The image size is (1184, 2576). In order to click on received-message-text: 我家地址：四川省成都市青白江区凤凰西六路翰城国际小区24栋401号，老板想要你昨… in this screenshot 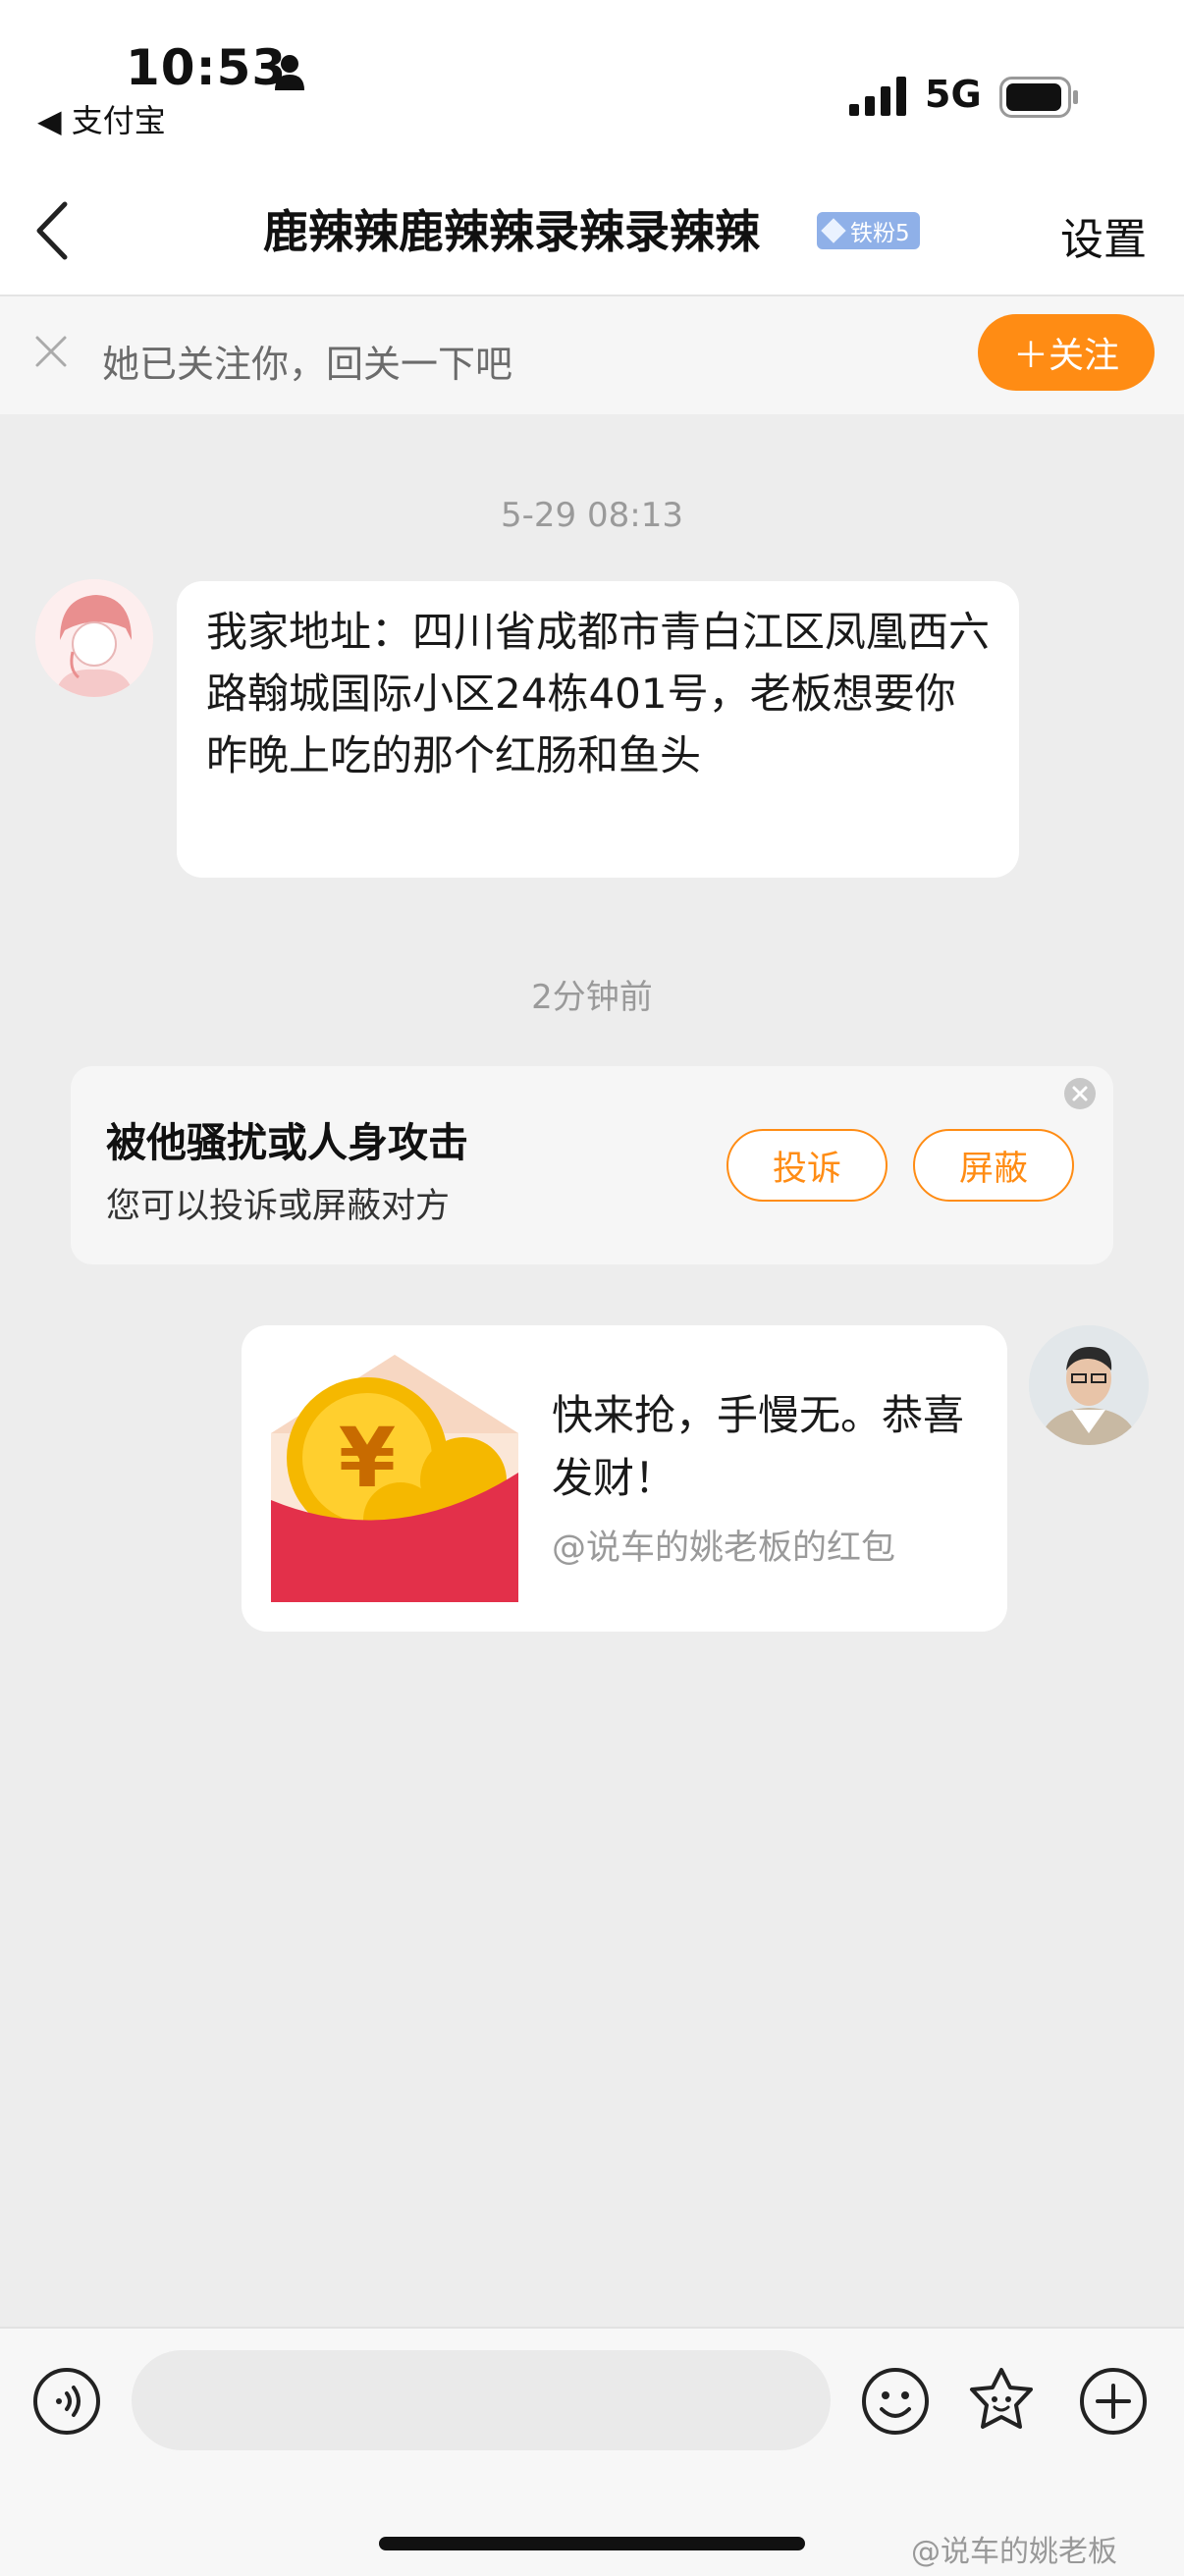, I will do `click(598, 693)`.